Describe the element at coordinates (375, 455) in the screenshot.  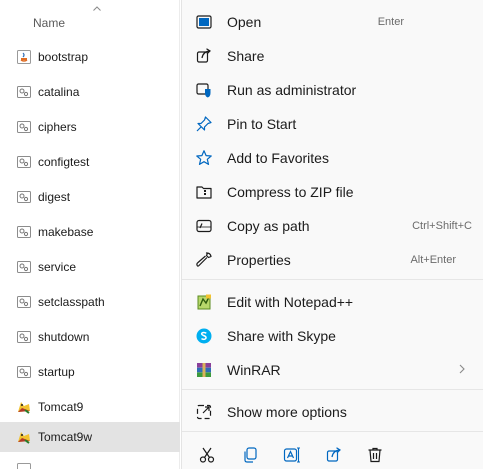
I see `delete-icon` at that location.